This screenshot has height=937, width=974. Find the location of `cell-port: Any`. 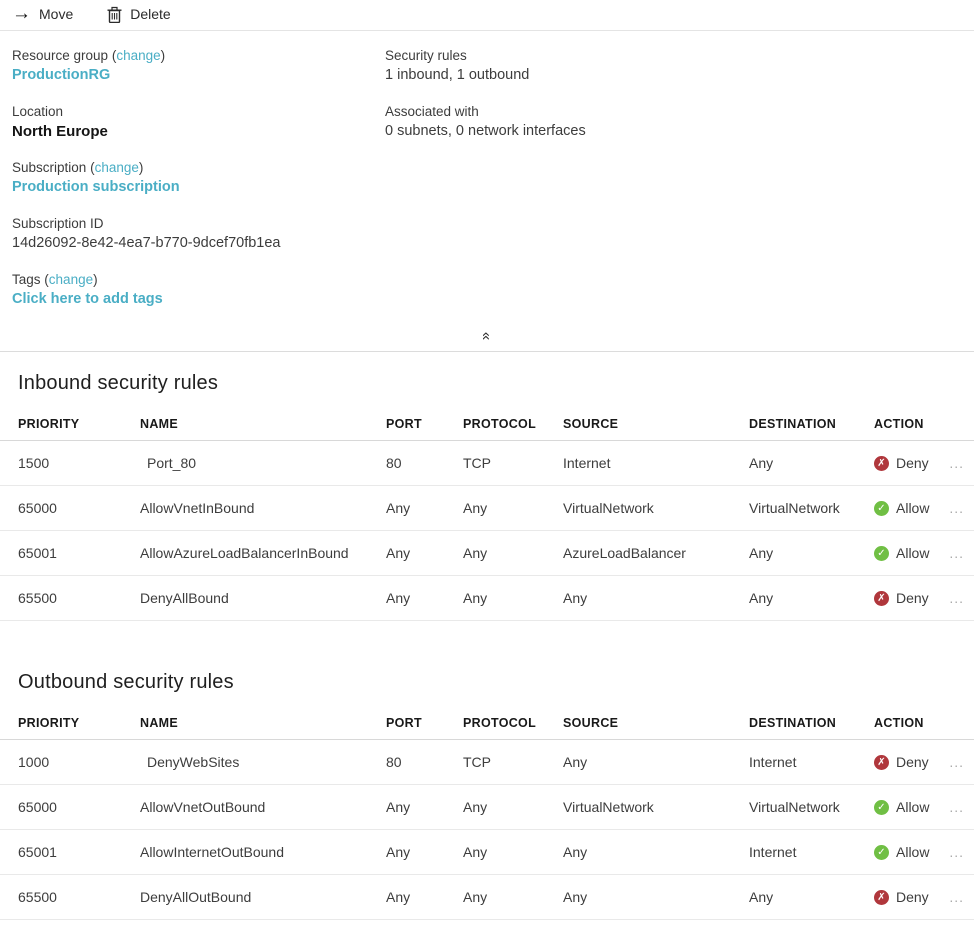

cell-port: Any is located at coordinates (398, 807).